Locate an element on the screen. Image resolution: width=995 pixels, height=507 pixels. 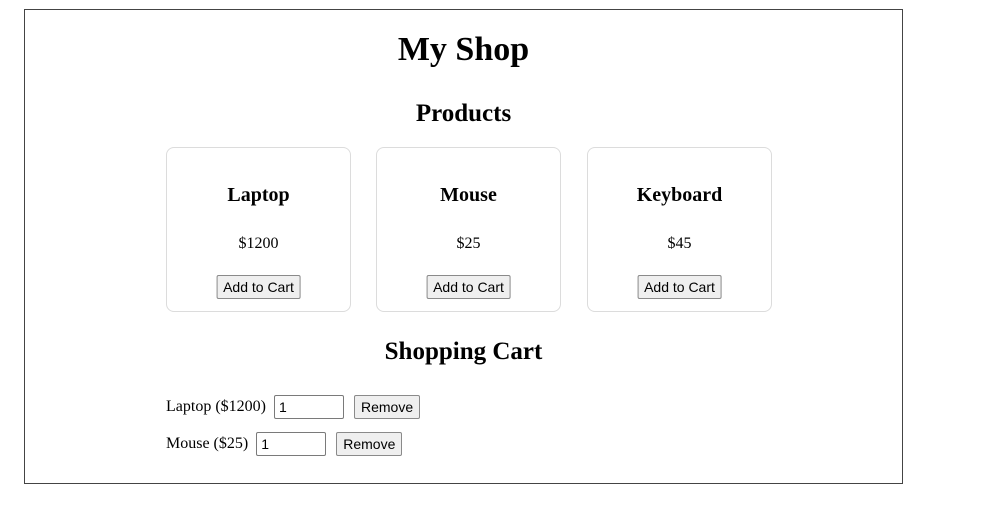
cart-item-label: Mouse ($25) is located at coordinates (207, 443).